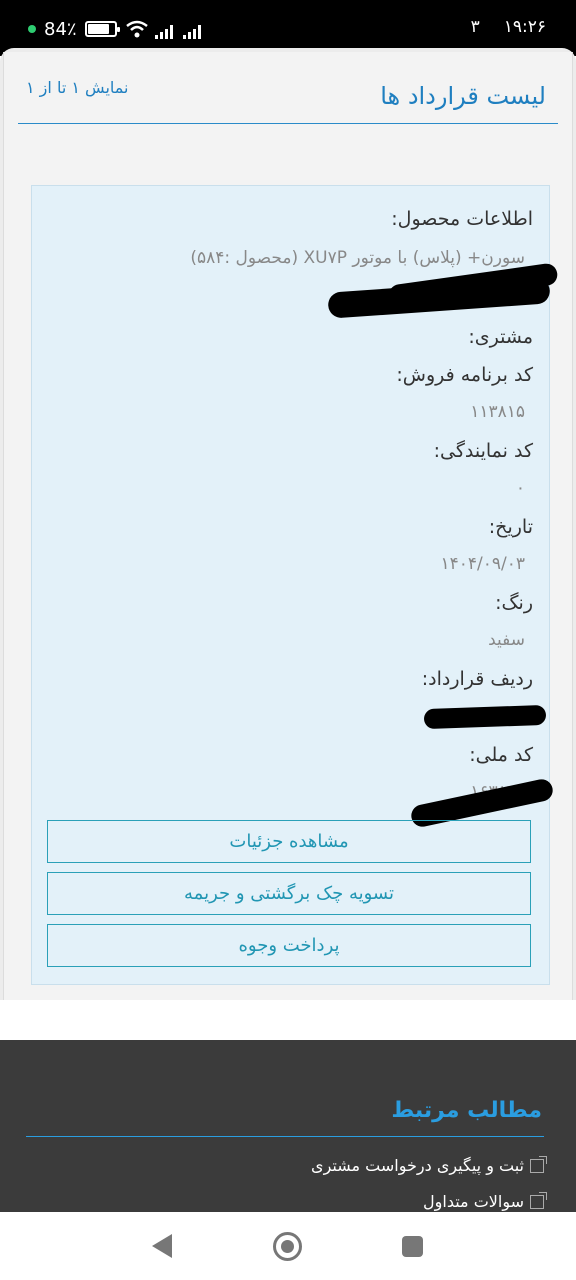 The height and width of the screenshot is (1280, 576). Describe the element at coordinates (288, 88) in the screenshot. I see `panel-header: لیست قرارداد ها نمایش ۱ تا از ۱` at that location.